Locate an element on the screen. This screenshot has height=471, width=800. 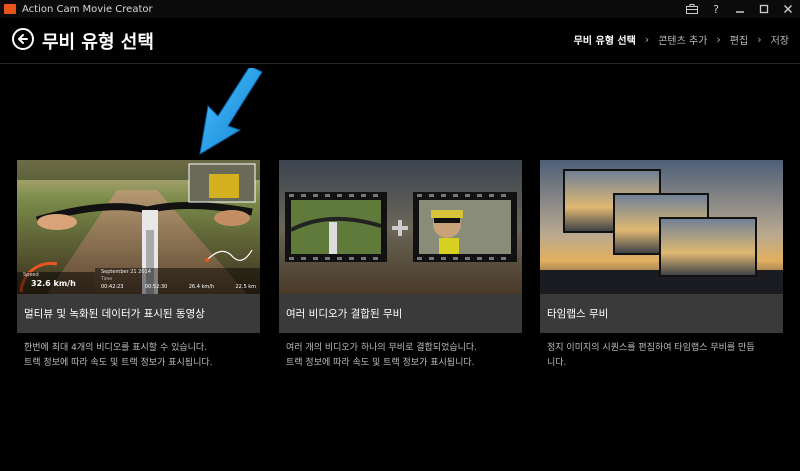
page-header: 무비 유형 선택 무비 유형 선택 › 콘텐츠 추가 › 편집 › 저장 is located at coordinates (400, 41).